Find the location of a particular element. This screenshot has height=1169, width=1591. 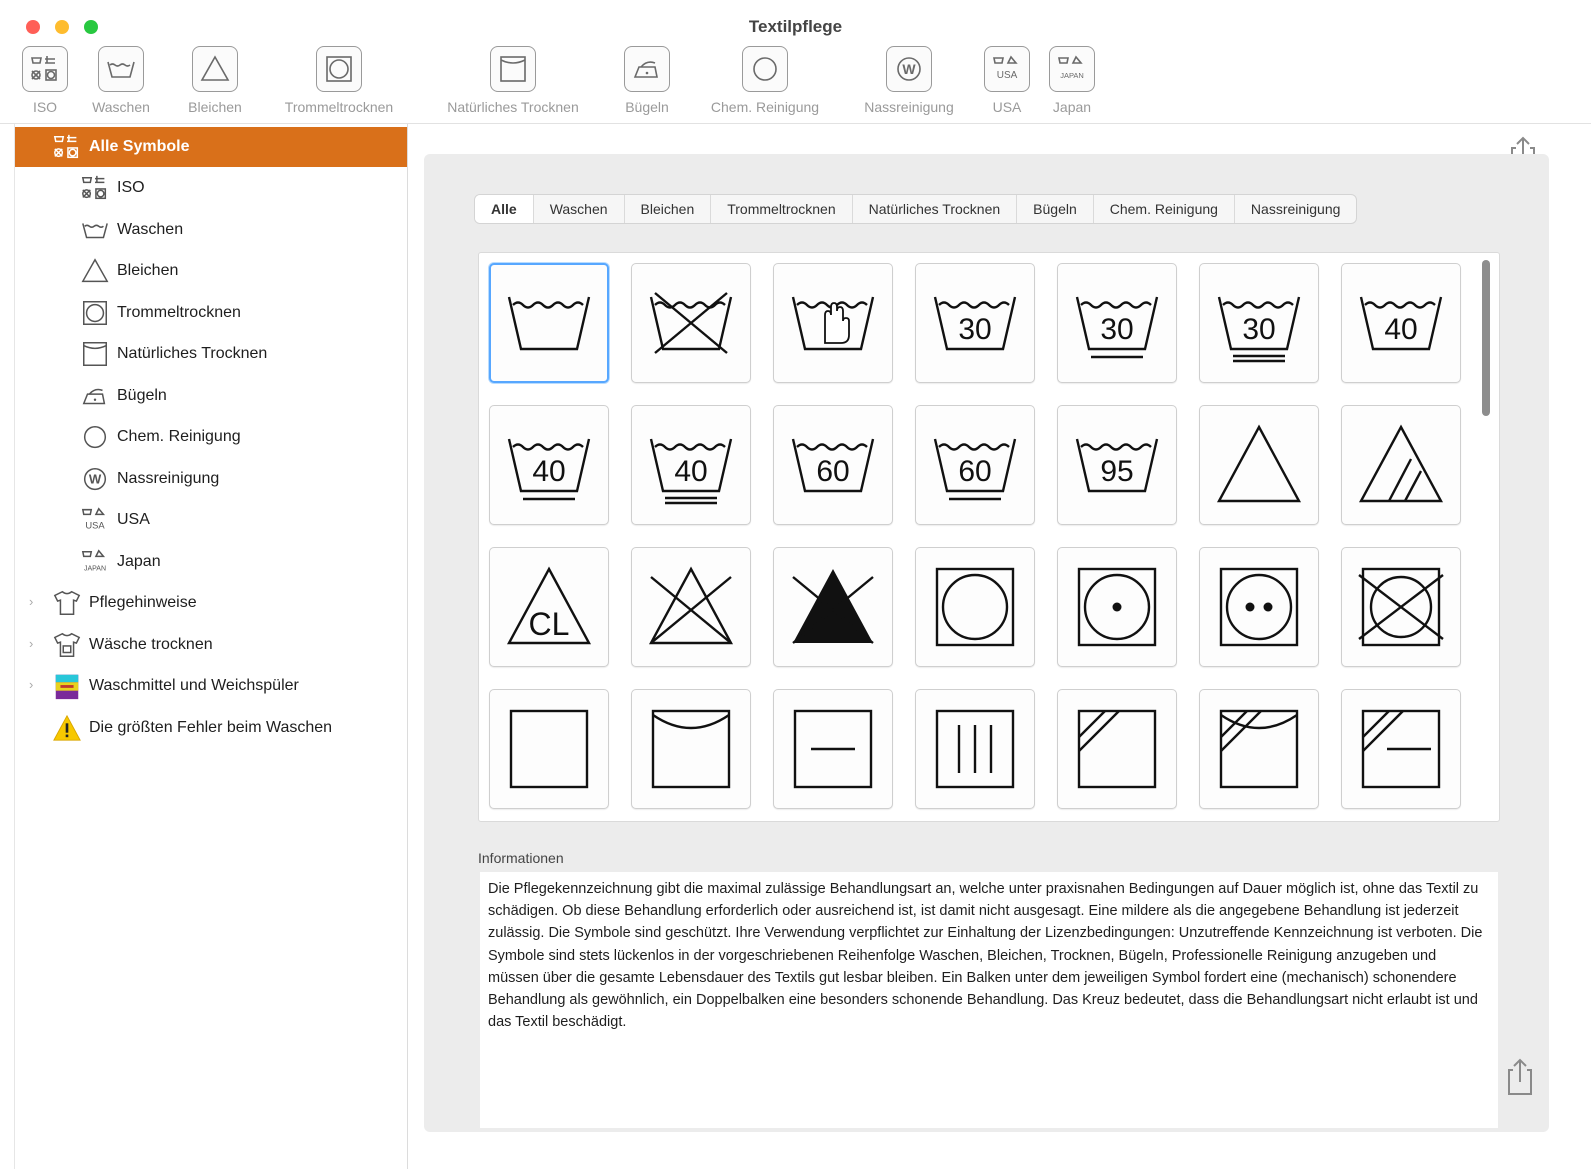

svg-text: CL is located at coordinates (549, 624).